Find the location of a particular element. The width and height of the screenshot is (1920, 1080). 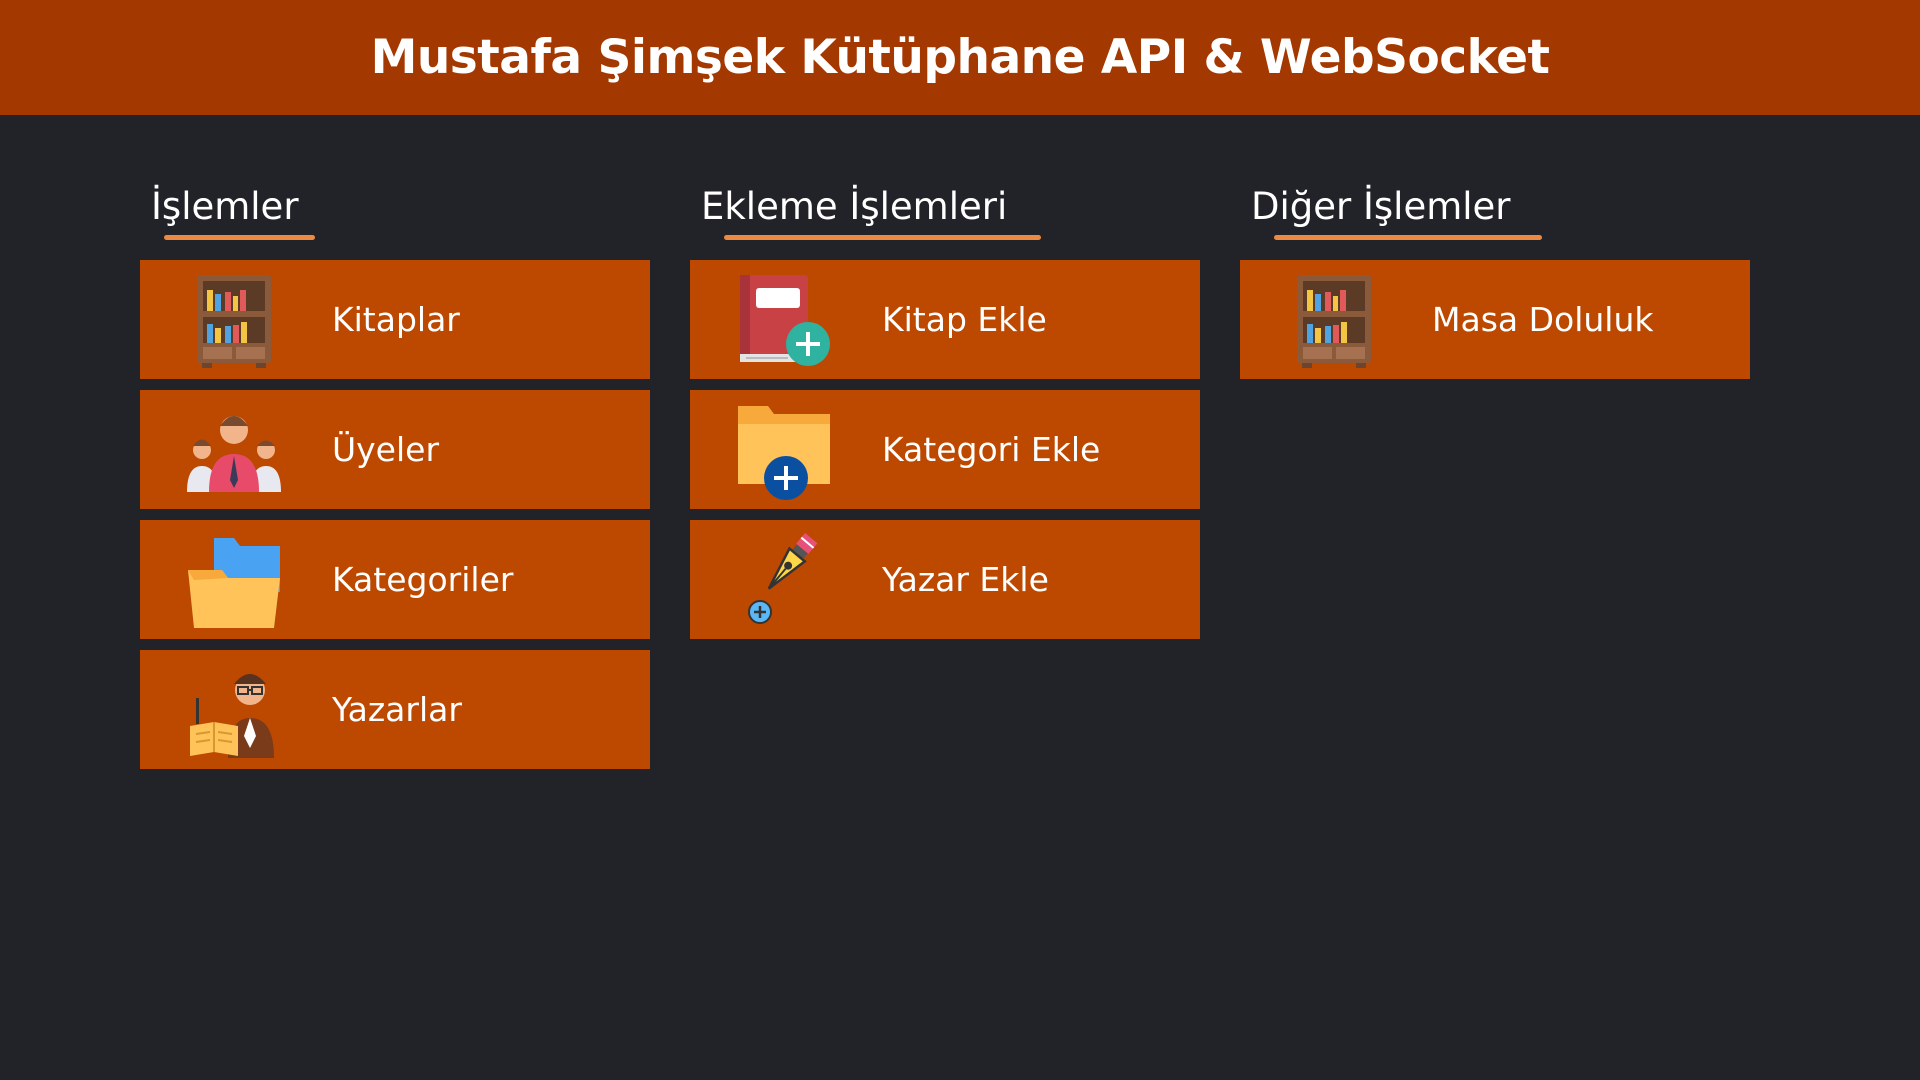

menu-card-yazar-ekle: Yazar Ekle is located at coordinates (945, 579).